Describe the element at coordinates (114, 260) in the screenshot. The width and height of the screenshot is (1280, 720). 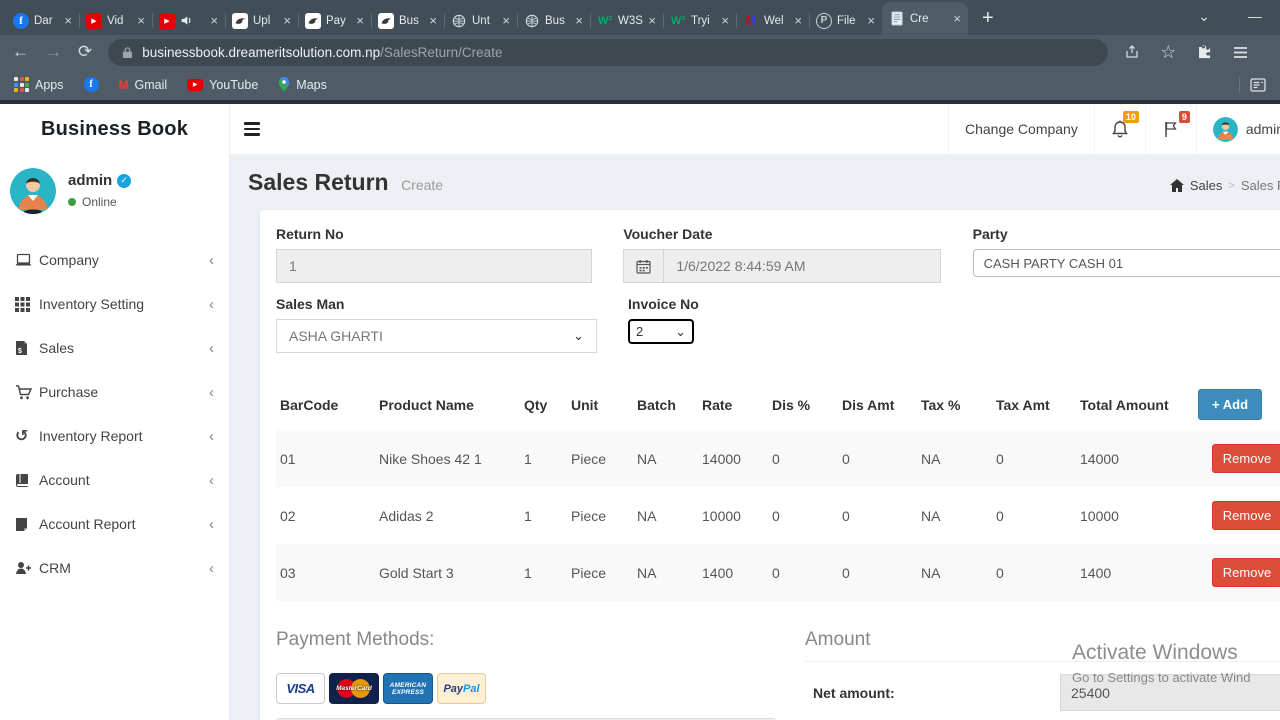
I see `sidebar-item-company: Company ‹` at that location.